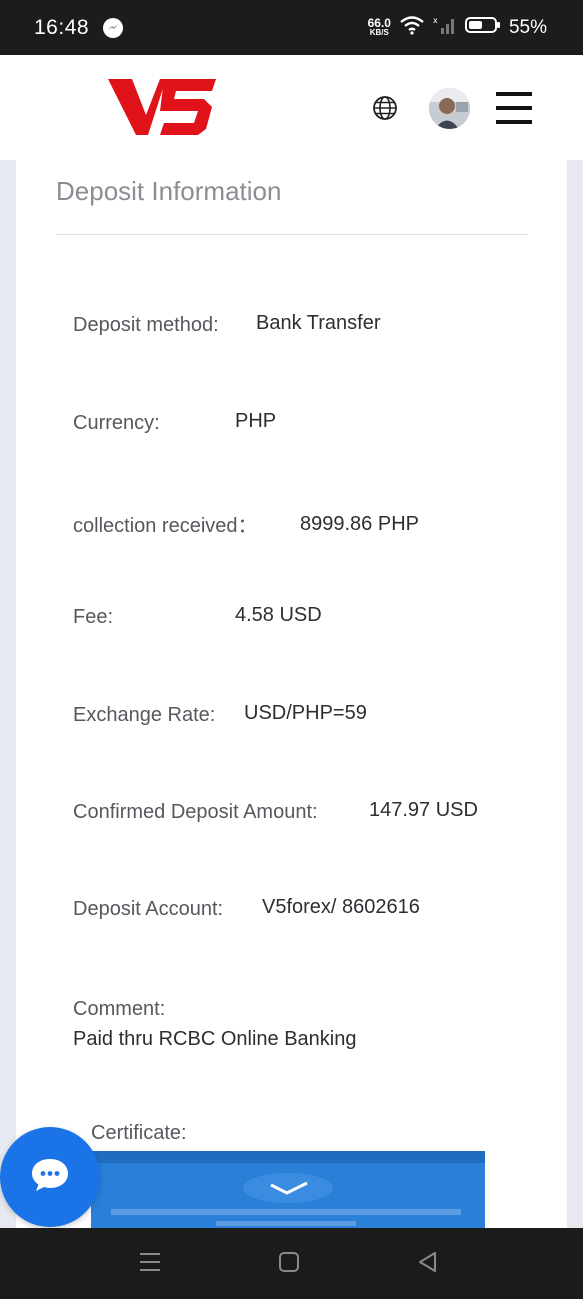 This screenshot has height=1299, width=583. Describe the element at coordinates (146, 325) in the screenshot. I see `field-label: Deposit method:` at that location.